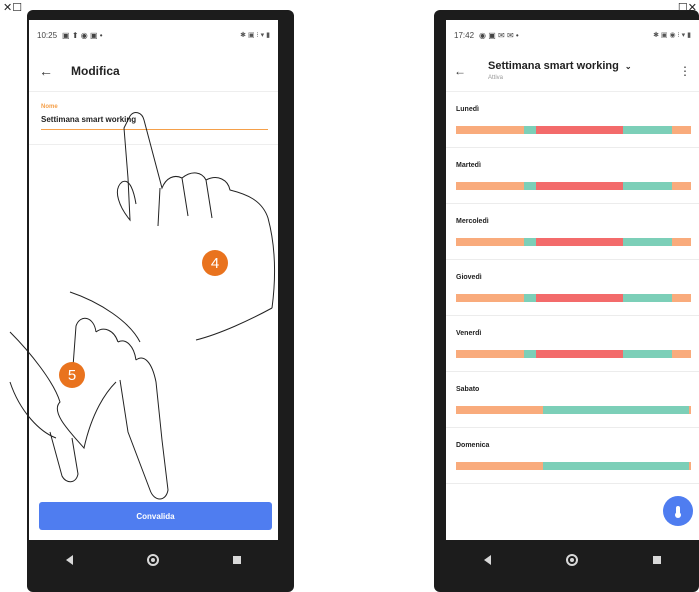  What do you see at coordinates (499, 35) in the screenshot?
I see `status-icons: ◉ ▣ ✉ ✉ •` at bounding box center [499, 35].